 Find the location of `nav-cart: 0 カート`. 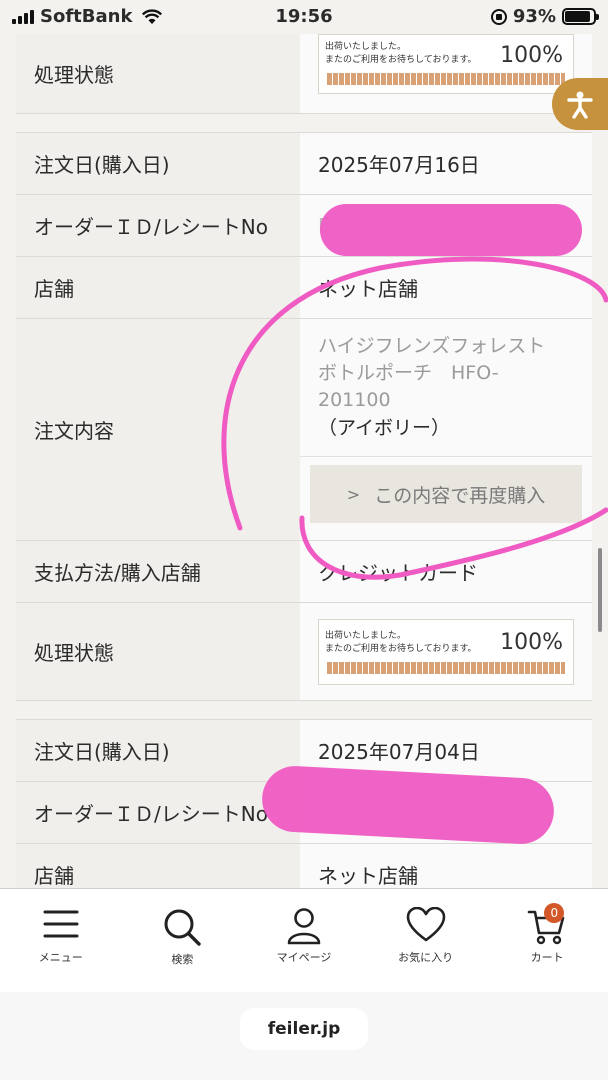

nav-cart: 0 カート is located at coordinates (547, 940).